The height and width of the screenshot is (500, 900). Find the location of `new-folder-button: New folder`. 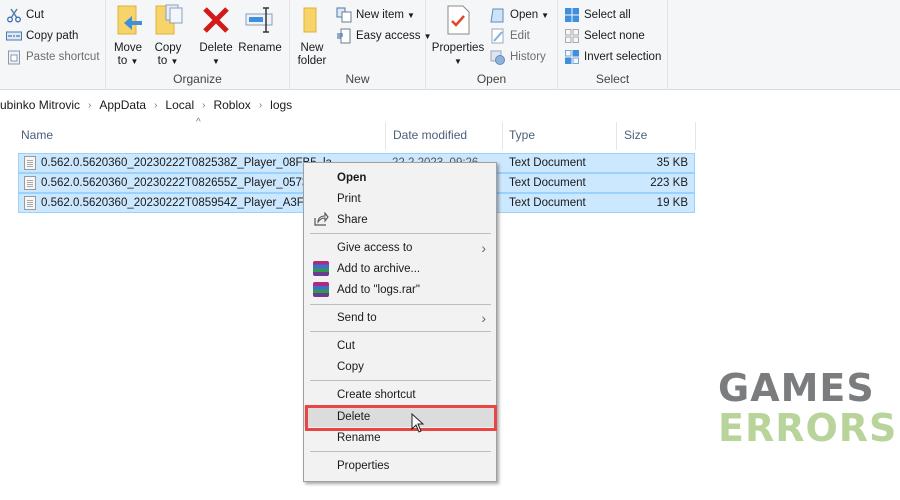

new-folder-button: New folder is located at coordinates (312, 36).